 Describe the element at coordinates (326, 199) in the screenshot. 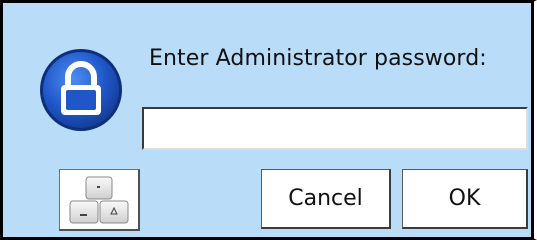

I see `cancel-button: Cancel` at that location.